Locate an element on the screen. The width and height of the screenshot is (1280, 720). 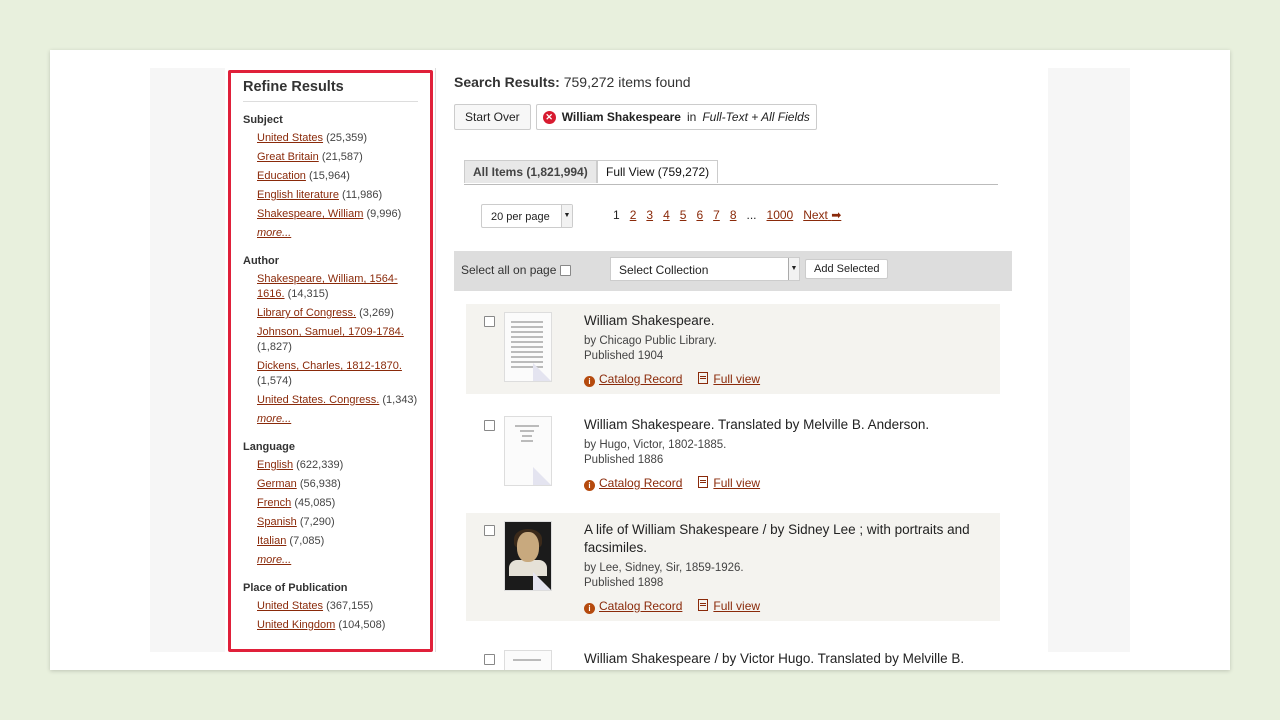
select-all-text: Select all on page is located at coordinates (509, 270).